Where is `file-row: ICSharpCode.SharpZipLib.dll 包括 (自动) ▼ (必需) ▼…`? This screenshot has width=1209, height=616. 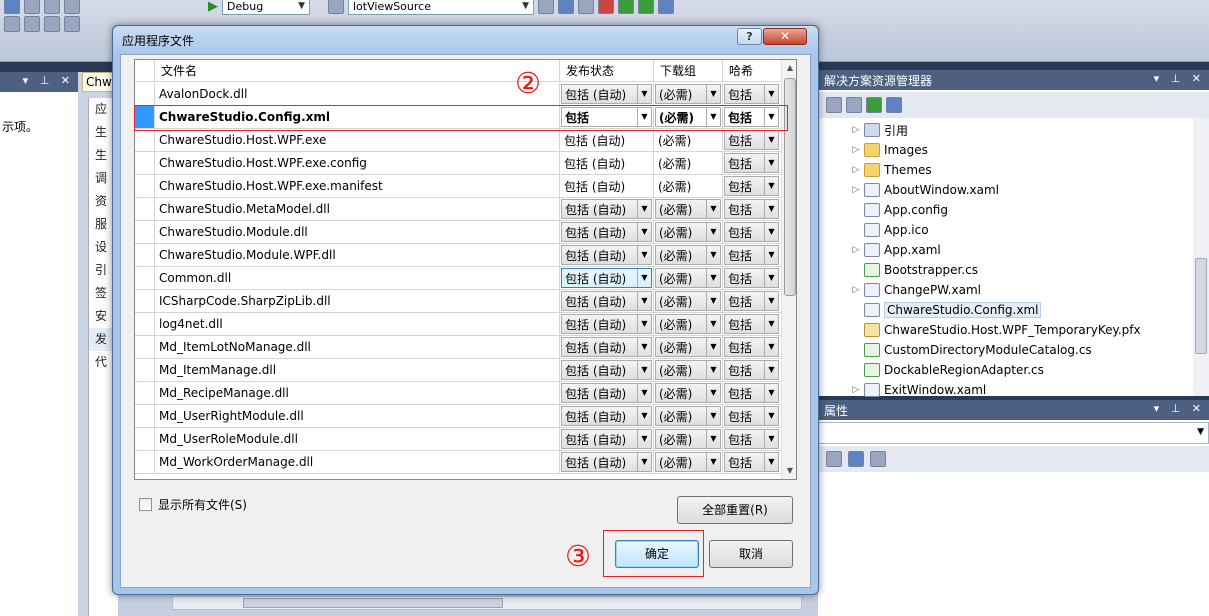
file-row: ICSharpCode.SharpZipLib.dll 包括 (自动) ▼ (必需) ▼… is located at coordinates (458, 301).